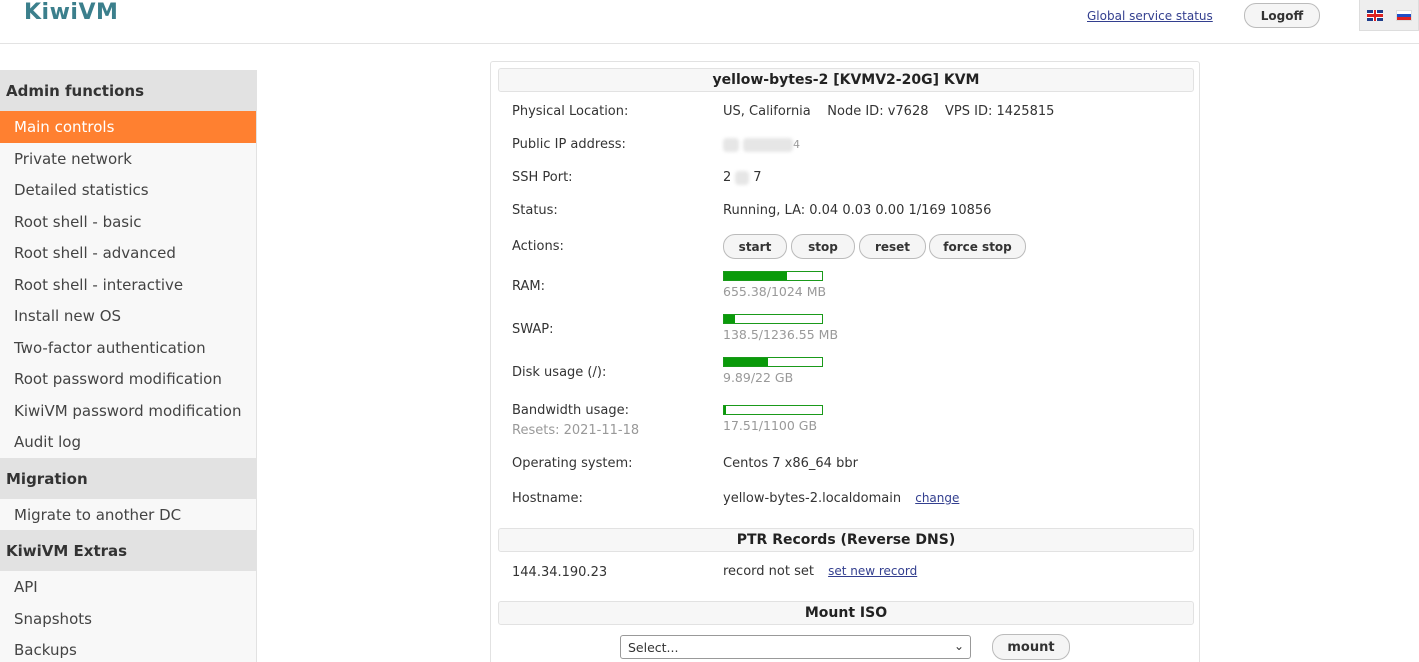 The width and height of the screenshot is (1419, 662). I want to click on sidebar-item-install-new-os: Install new OS, so click(128, 316).